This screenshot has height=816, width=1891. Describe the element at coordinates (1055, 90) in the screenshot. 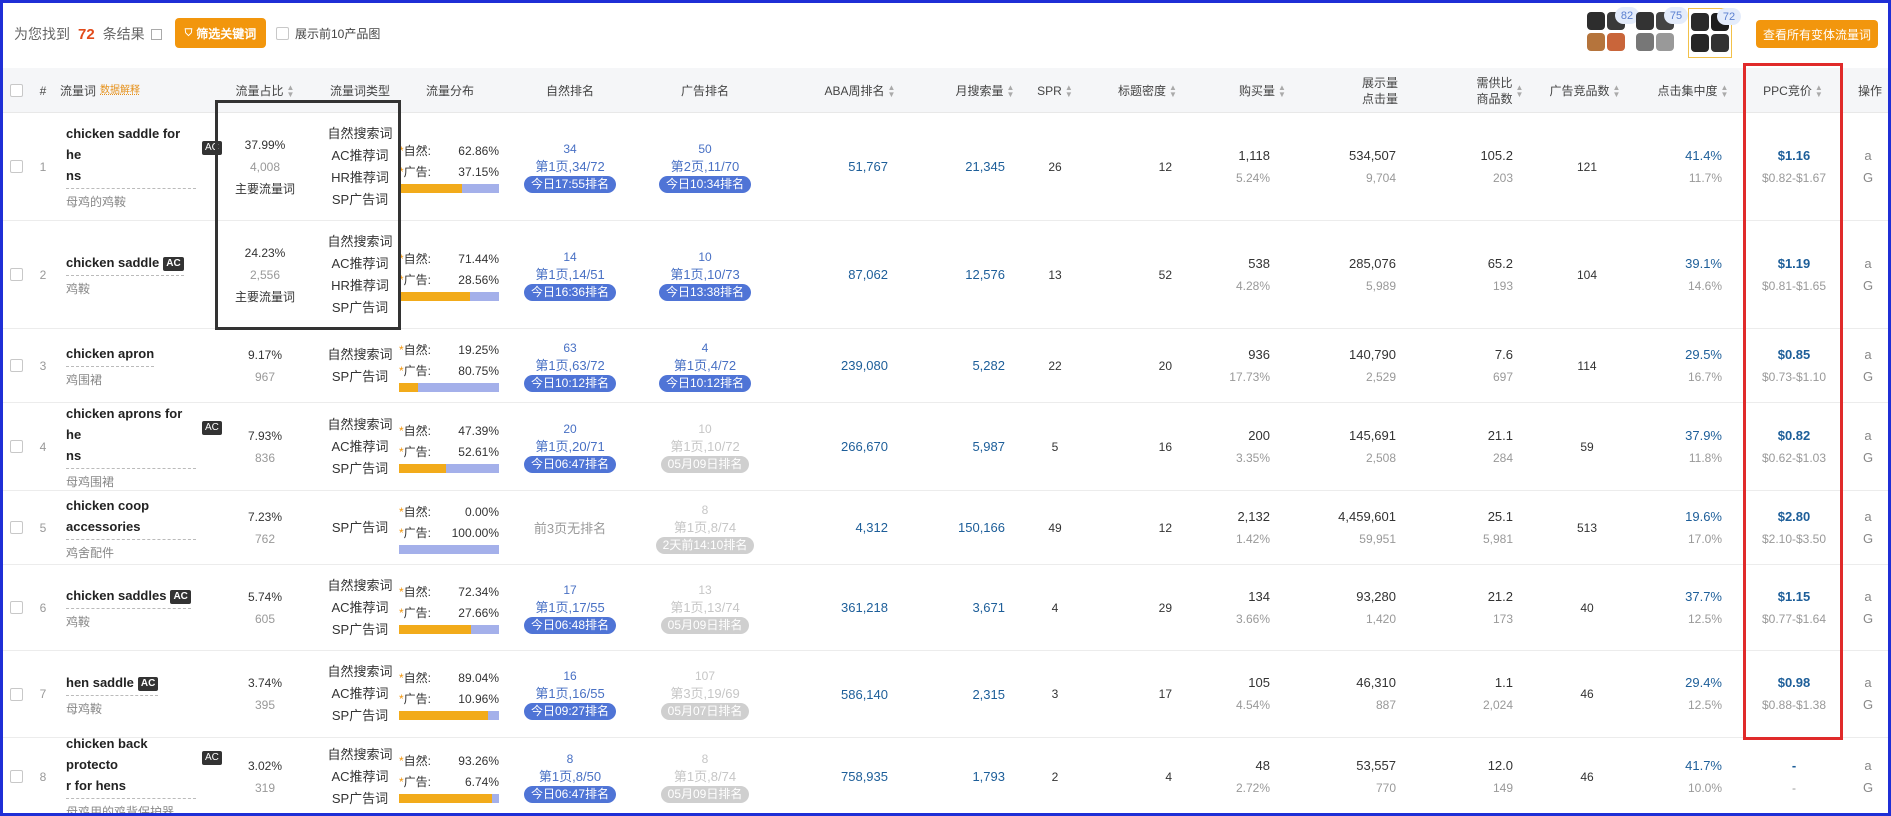

I see `col-spr: SPR ▲ ▼` at that location.